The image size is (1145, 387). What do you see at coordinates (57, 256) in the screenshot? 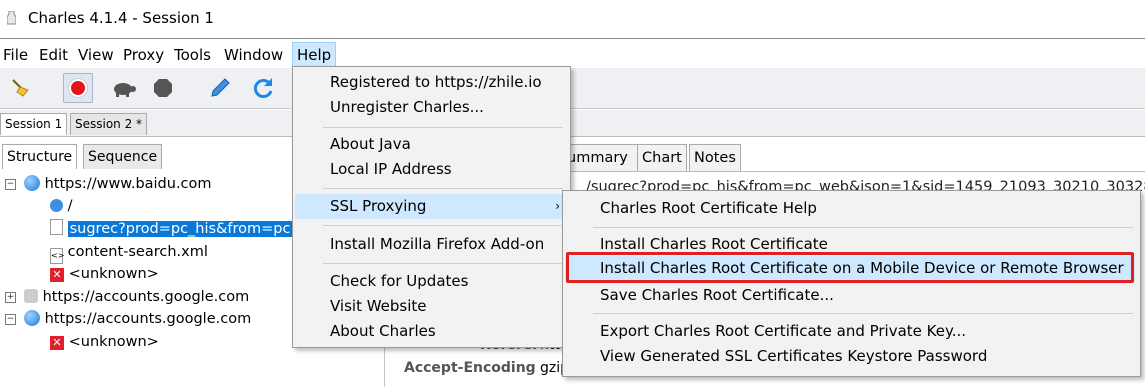
I see `xml-file-icon: <>` at bounding box center [57, 256].